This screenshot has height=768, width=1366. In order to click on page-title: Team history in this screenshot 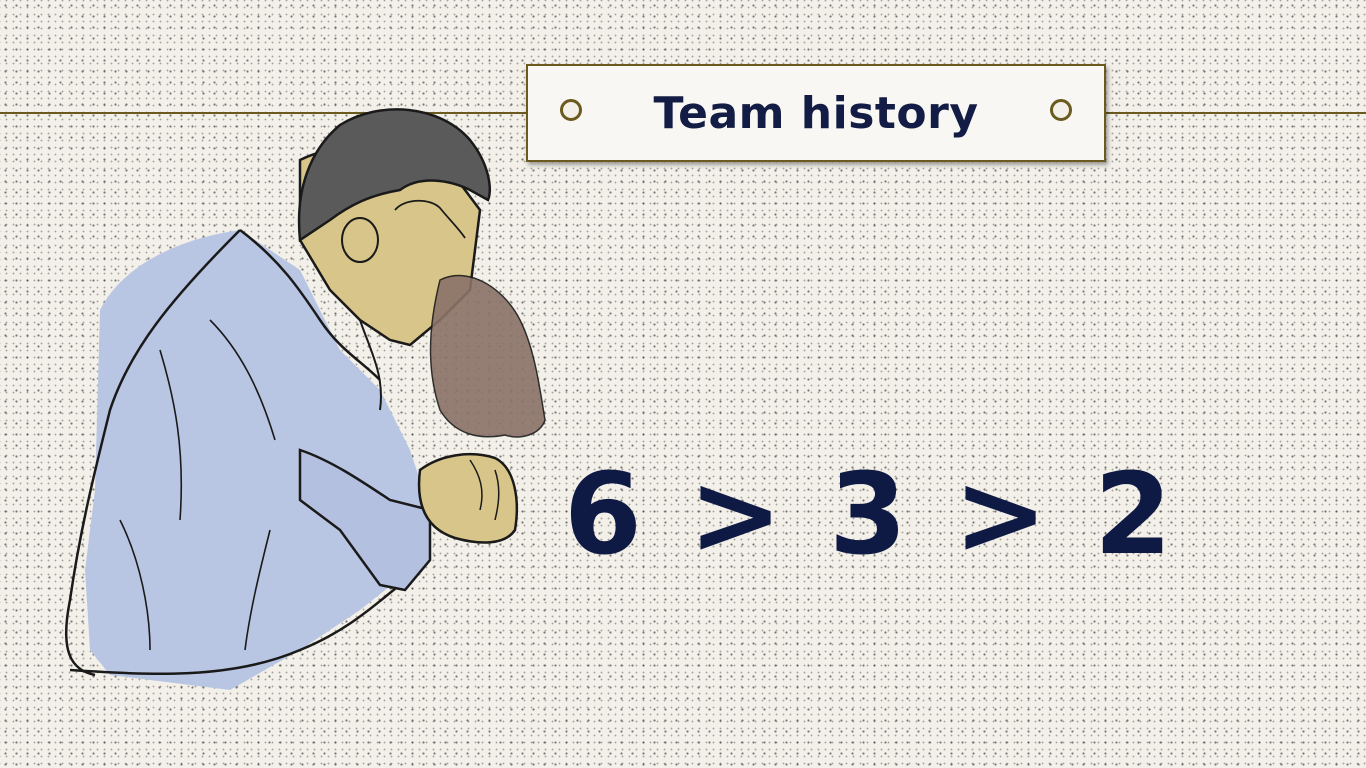, I will do `click(816, 113)`.